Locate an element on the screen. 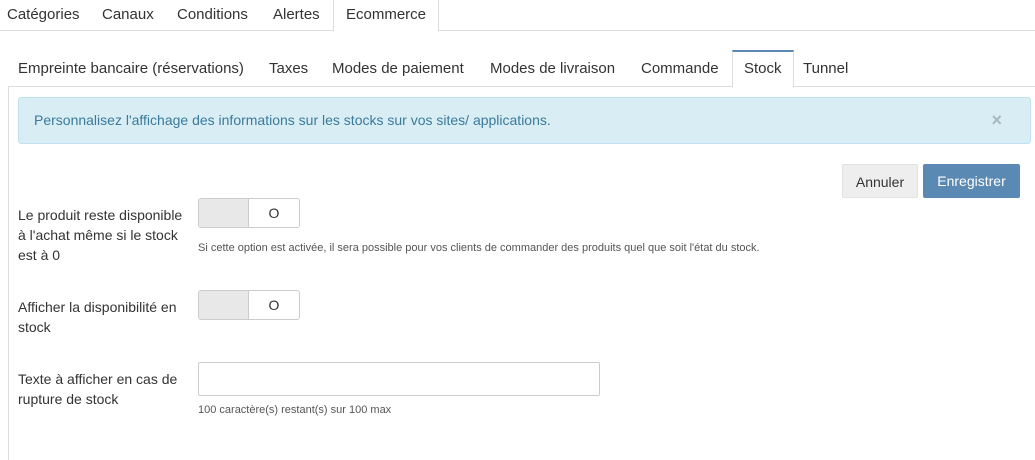  tab-categories: Catégories is located at coordinates (43, 15).